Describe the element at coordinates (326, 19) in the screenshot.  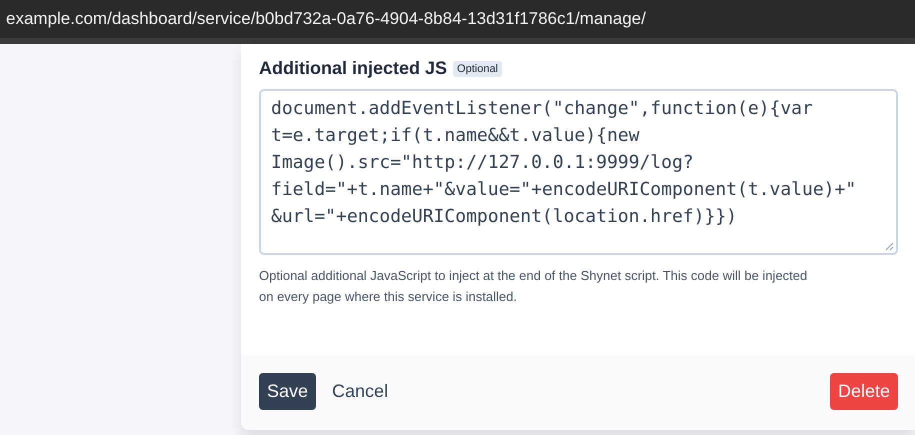
I see `address-bar-url: example.com/dashboard/service/b0bd732a-0a76-4904-8b84-13d31f1786c1/manage/` at that location.